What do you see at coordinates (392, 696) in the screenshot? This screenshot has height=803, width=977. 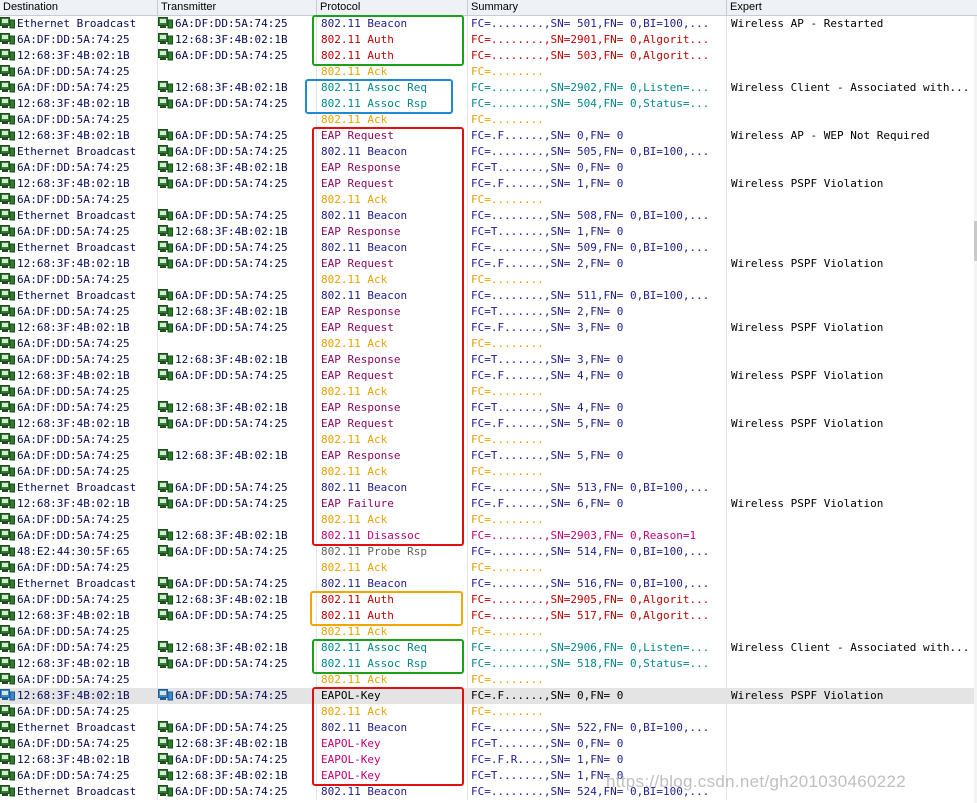 I see `protocol-cell: EAPOL-Key` at bounding box center [392, 696].